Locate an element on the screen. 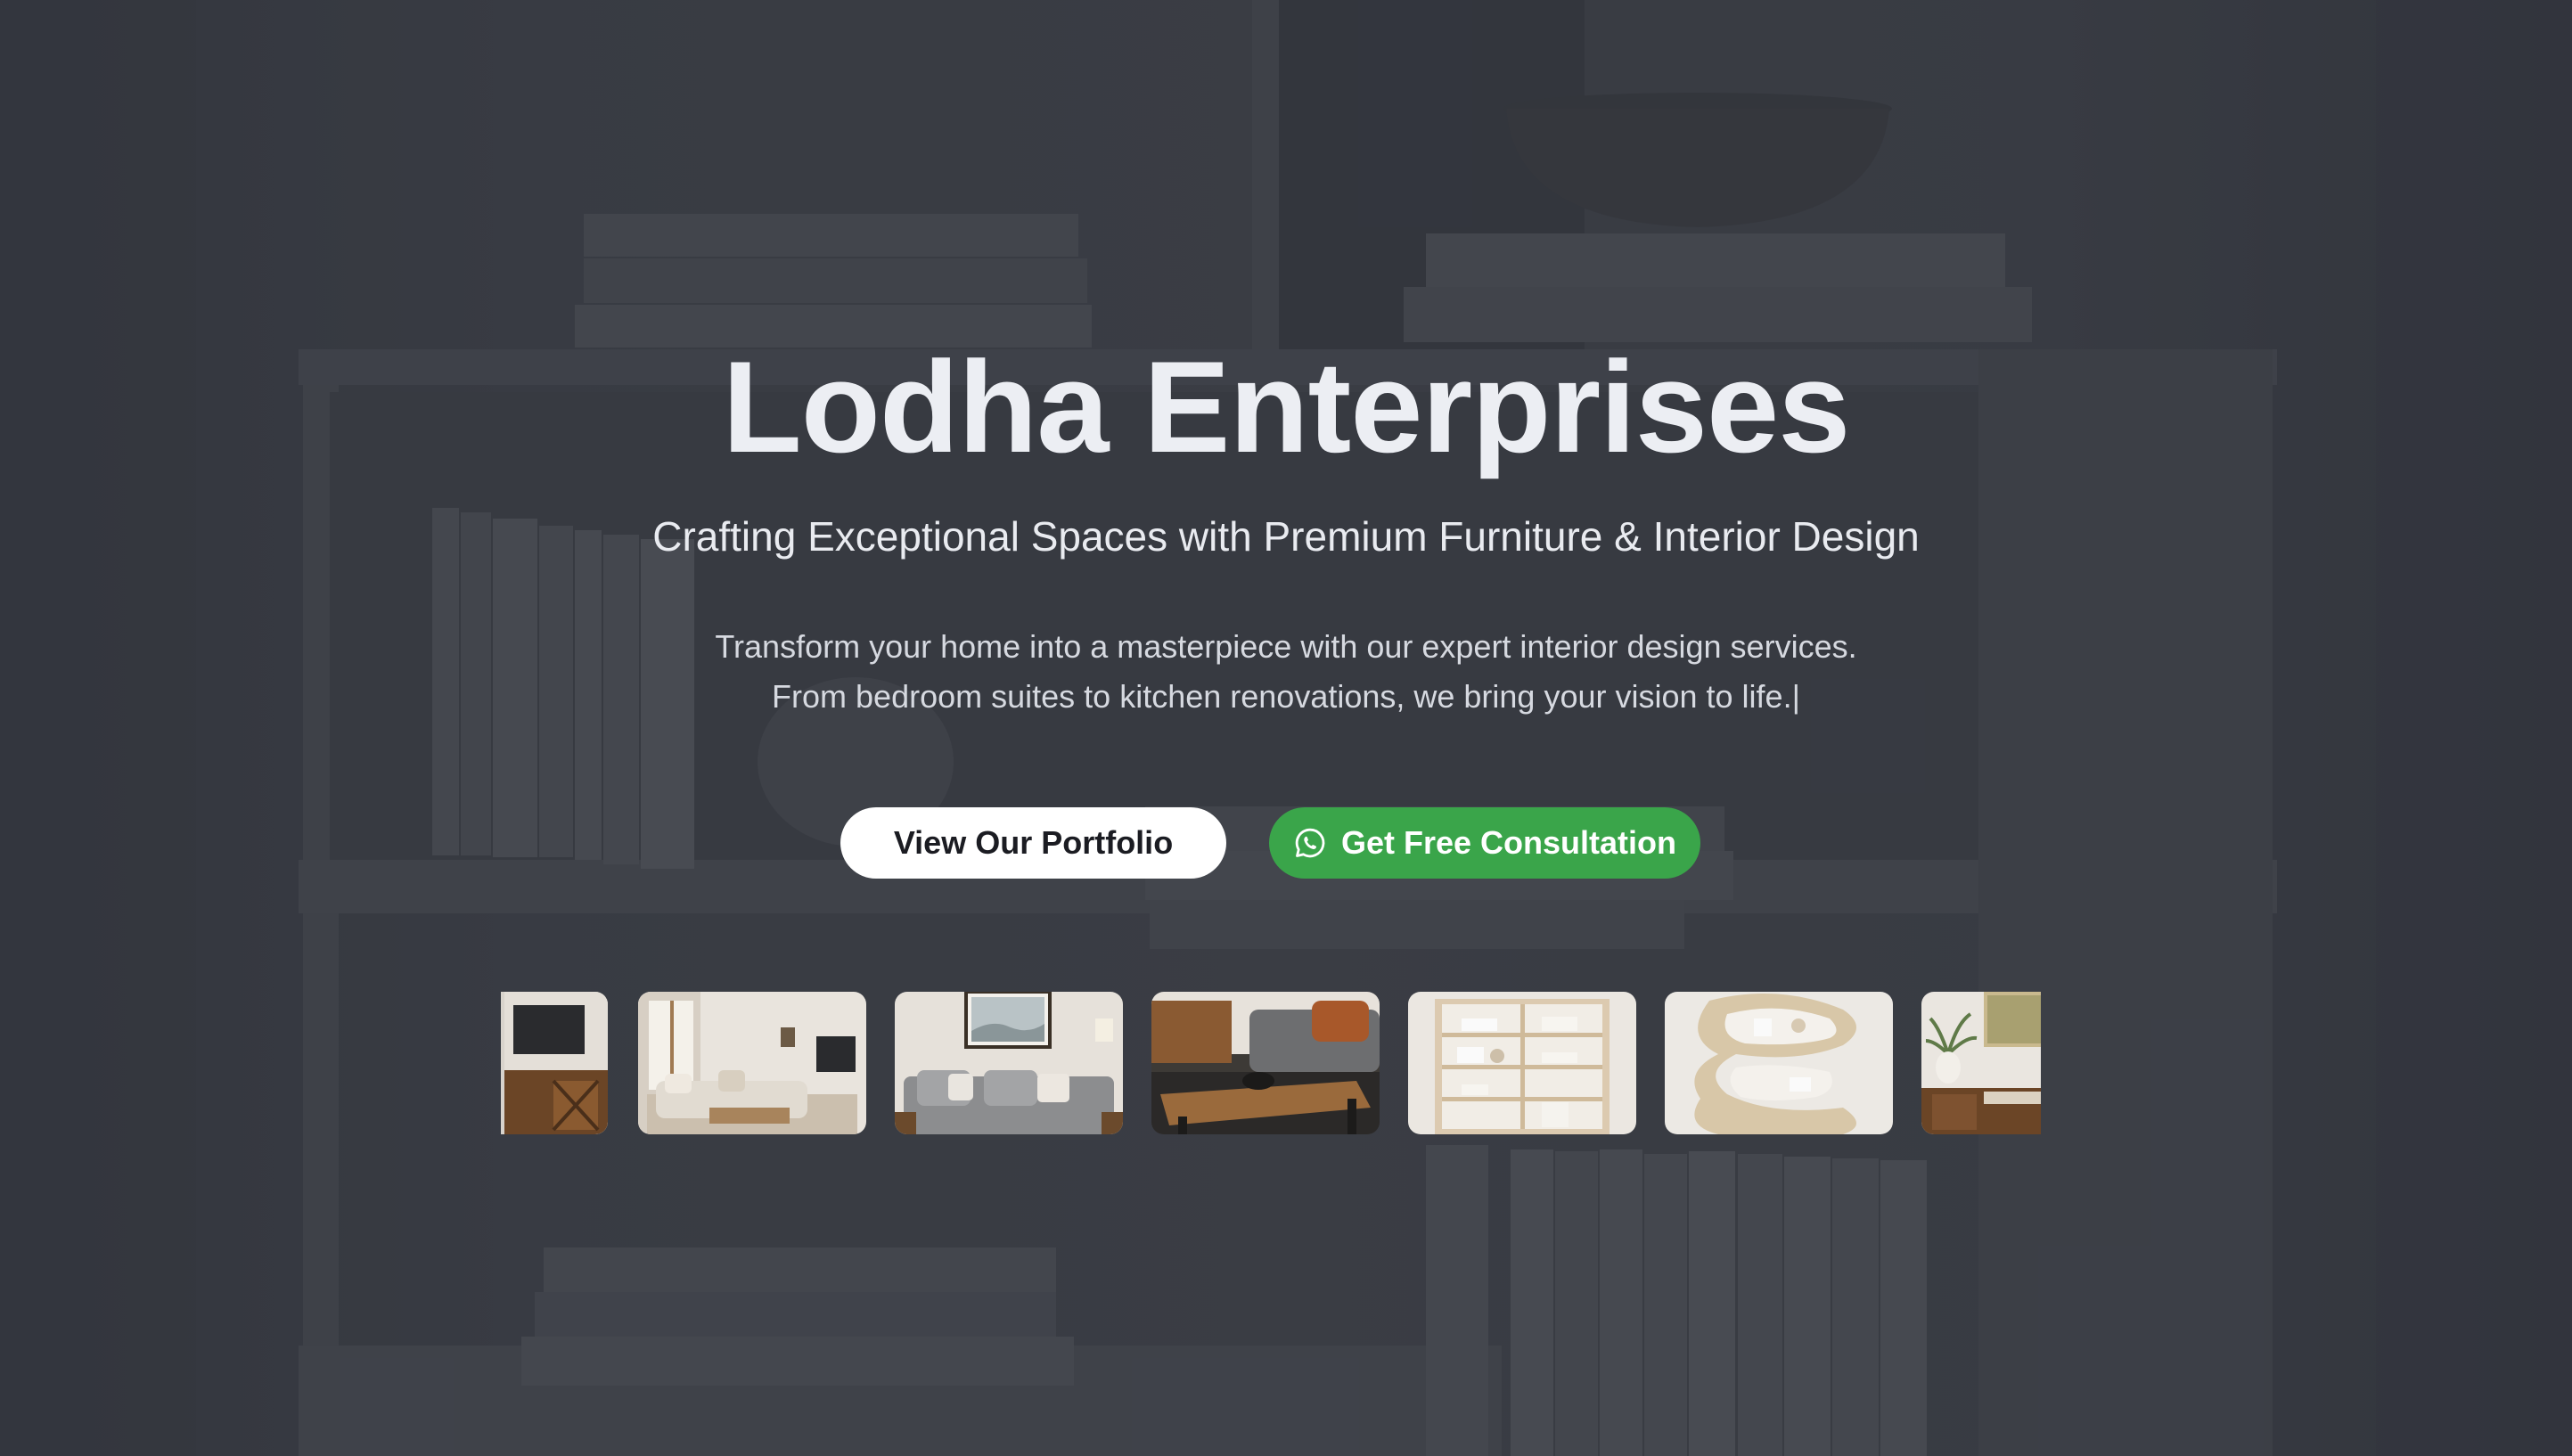 This screenshot has width=2572, height=1456. grey-sofa-thumbnail is located at coordinates (1009, 1063).